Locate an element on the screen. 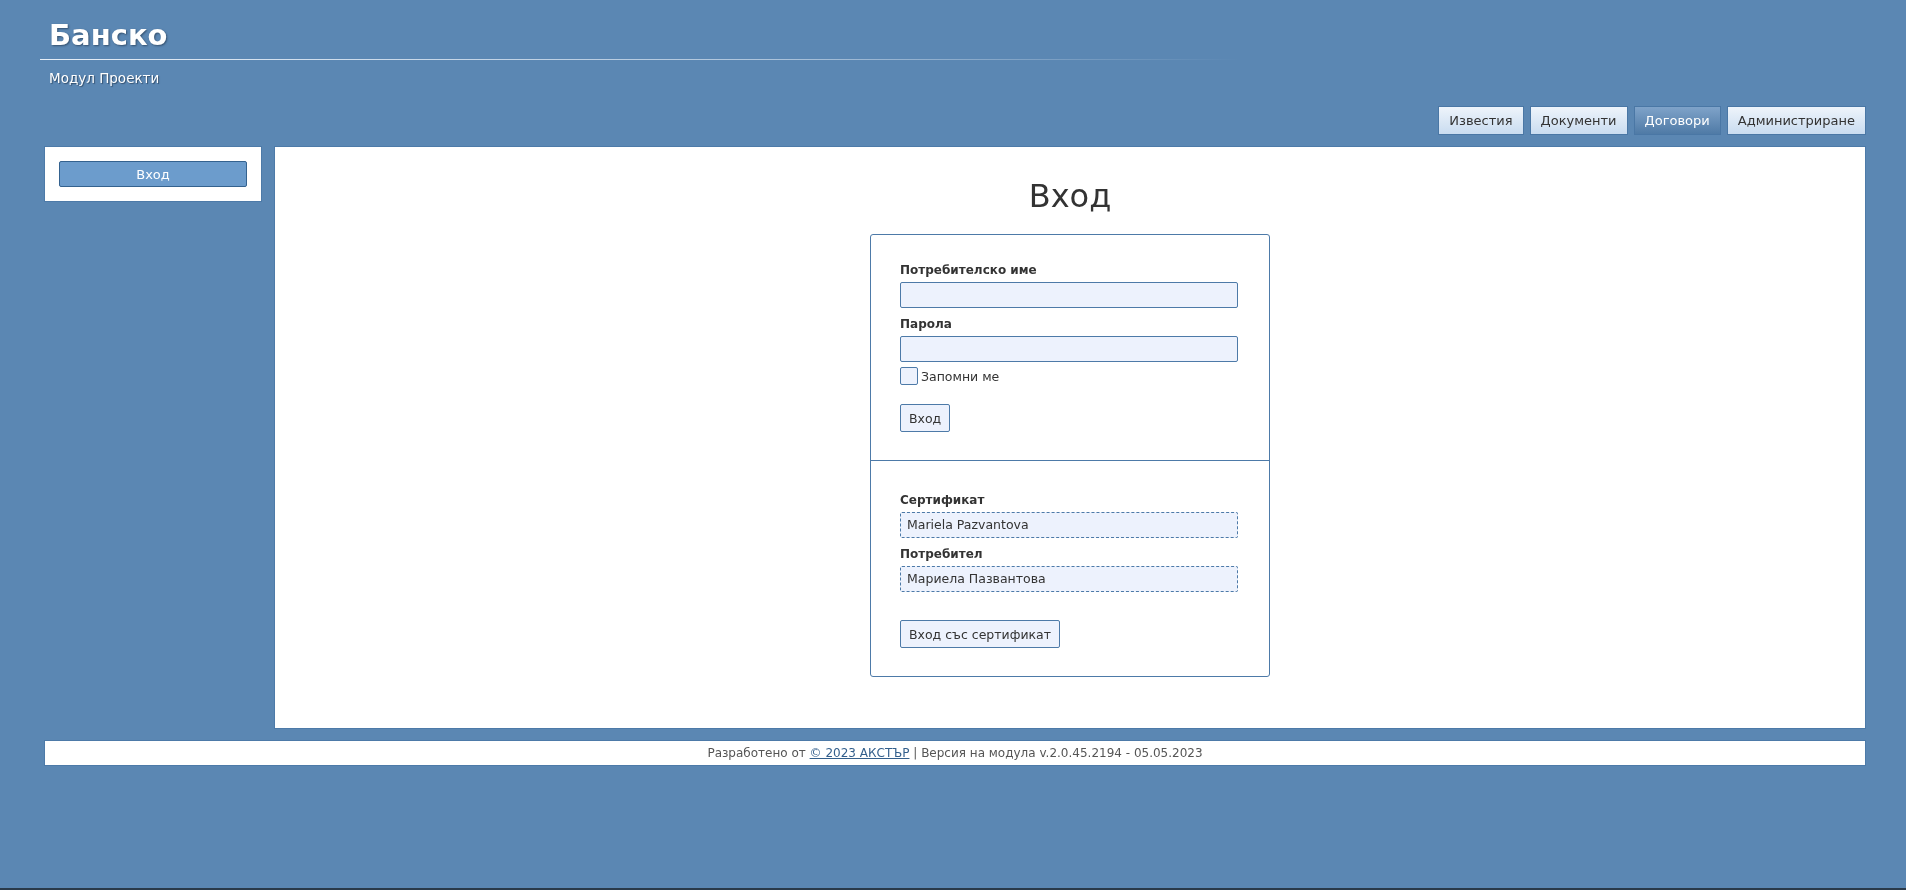 The image size is (1906, 890). page-heading: Вход is located at coordinates (1070, 196).